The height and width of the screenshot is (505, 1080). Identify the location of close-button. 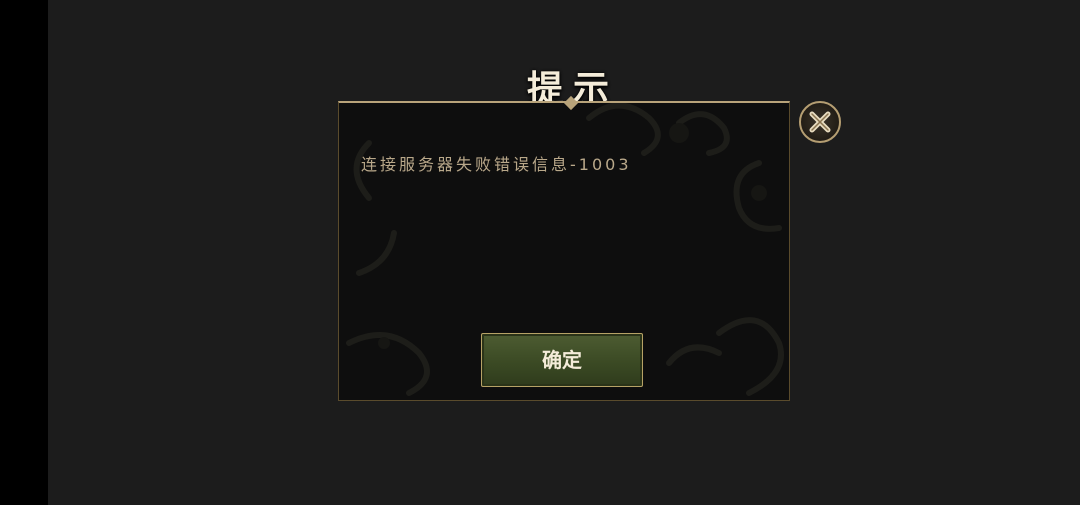
(820, 122).